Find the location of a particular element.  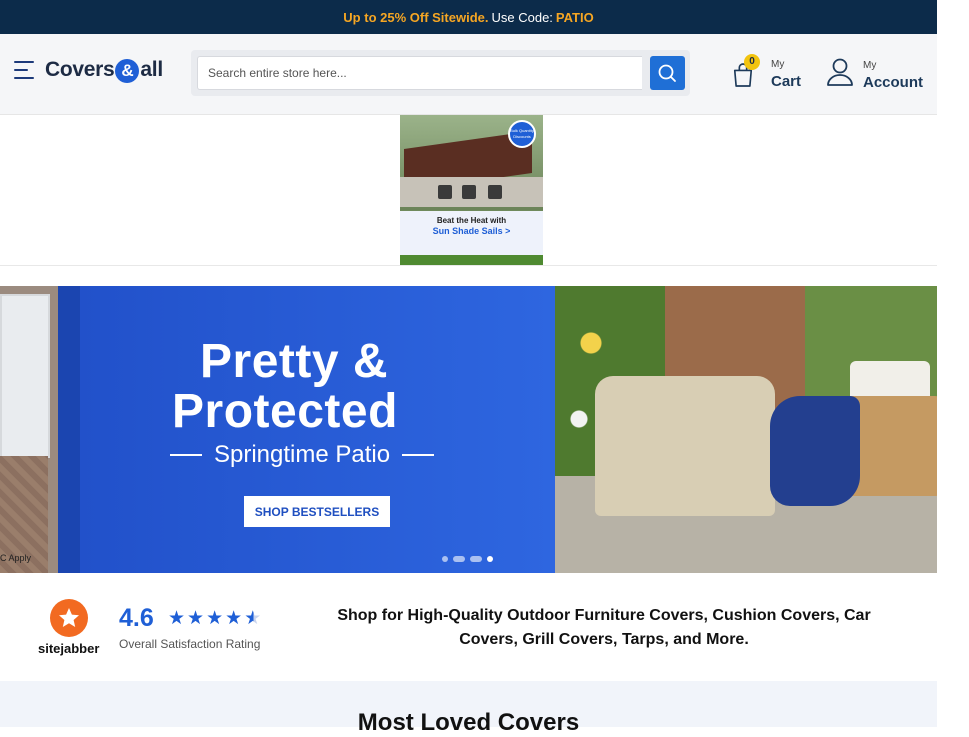

page-gutter is located at coordinates (953, 363).